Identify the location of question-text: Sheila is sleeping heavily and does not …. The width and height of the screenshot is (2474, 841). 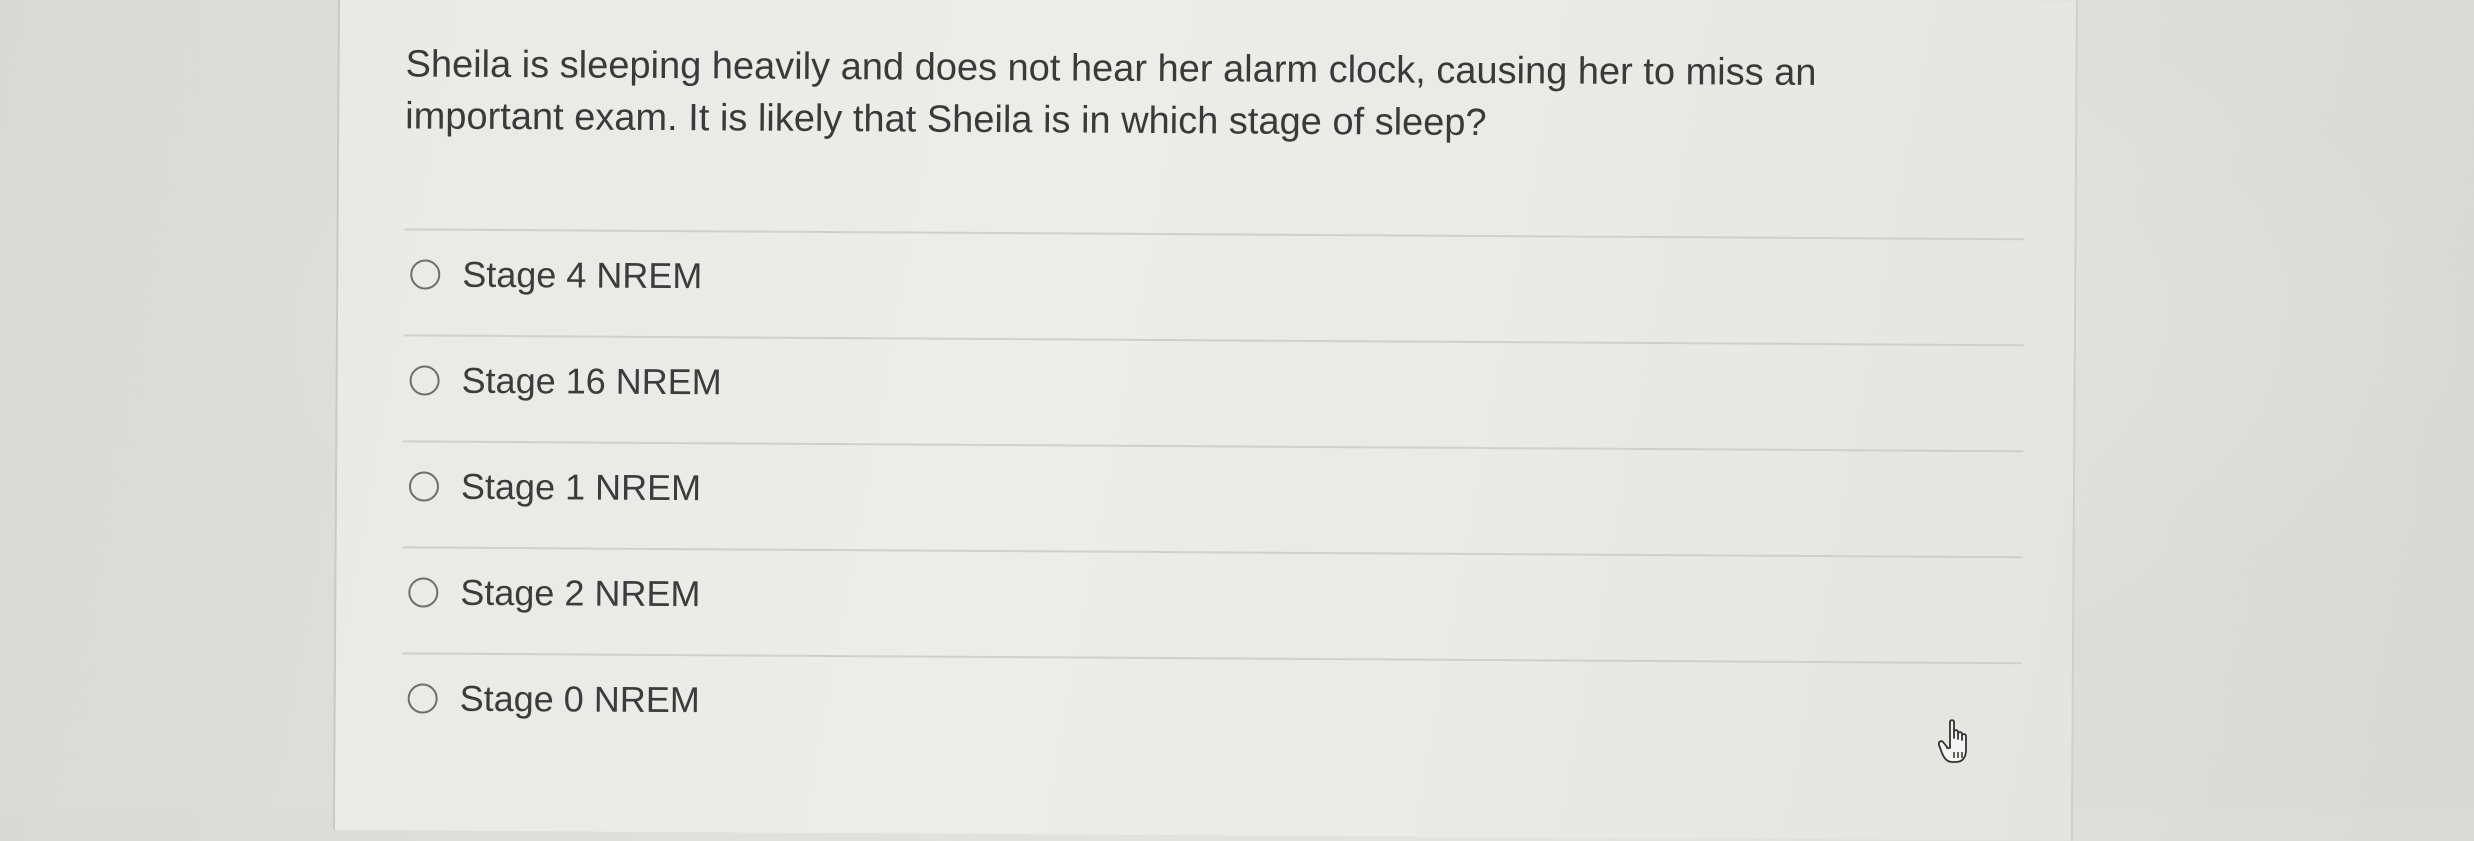
(1111, 94).